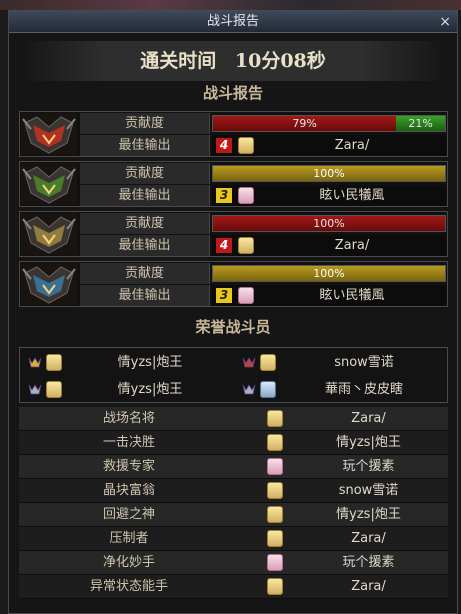 Image resolution: width=461 pixels, height=614 pixels. What do you see at coordinates (233, 587) in the screenshot?
I see `award-row: 异常状态能手 Zara/` at bounding box center [233, 587].